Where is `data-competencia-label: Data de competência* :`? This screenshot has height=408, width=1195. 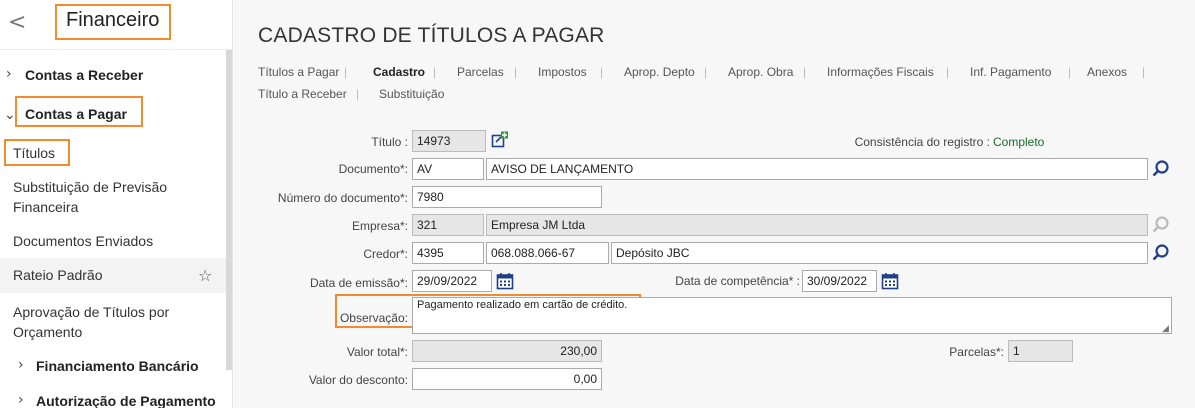 data-competencia-label: Data de competência* : is located at coordinates (737, 281).